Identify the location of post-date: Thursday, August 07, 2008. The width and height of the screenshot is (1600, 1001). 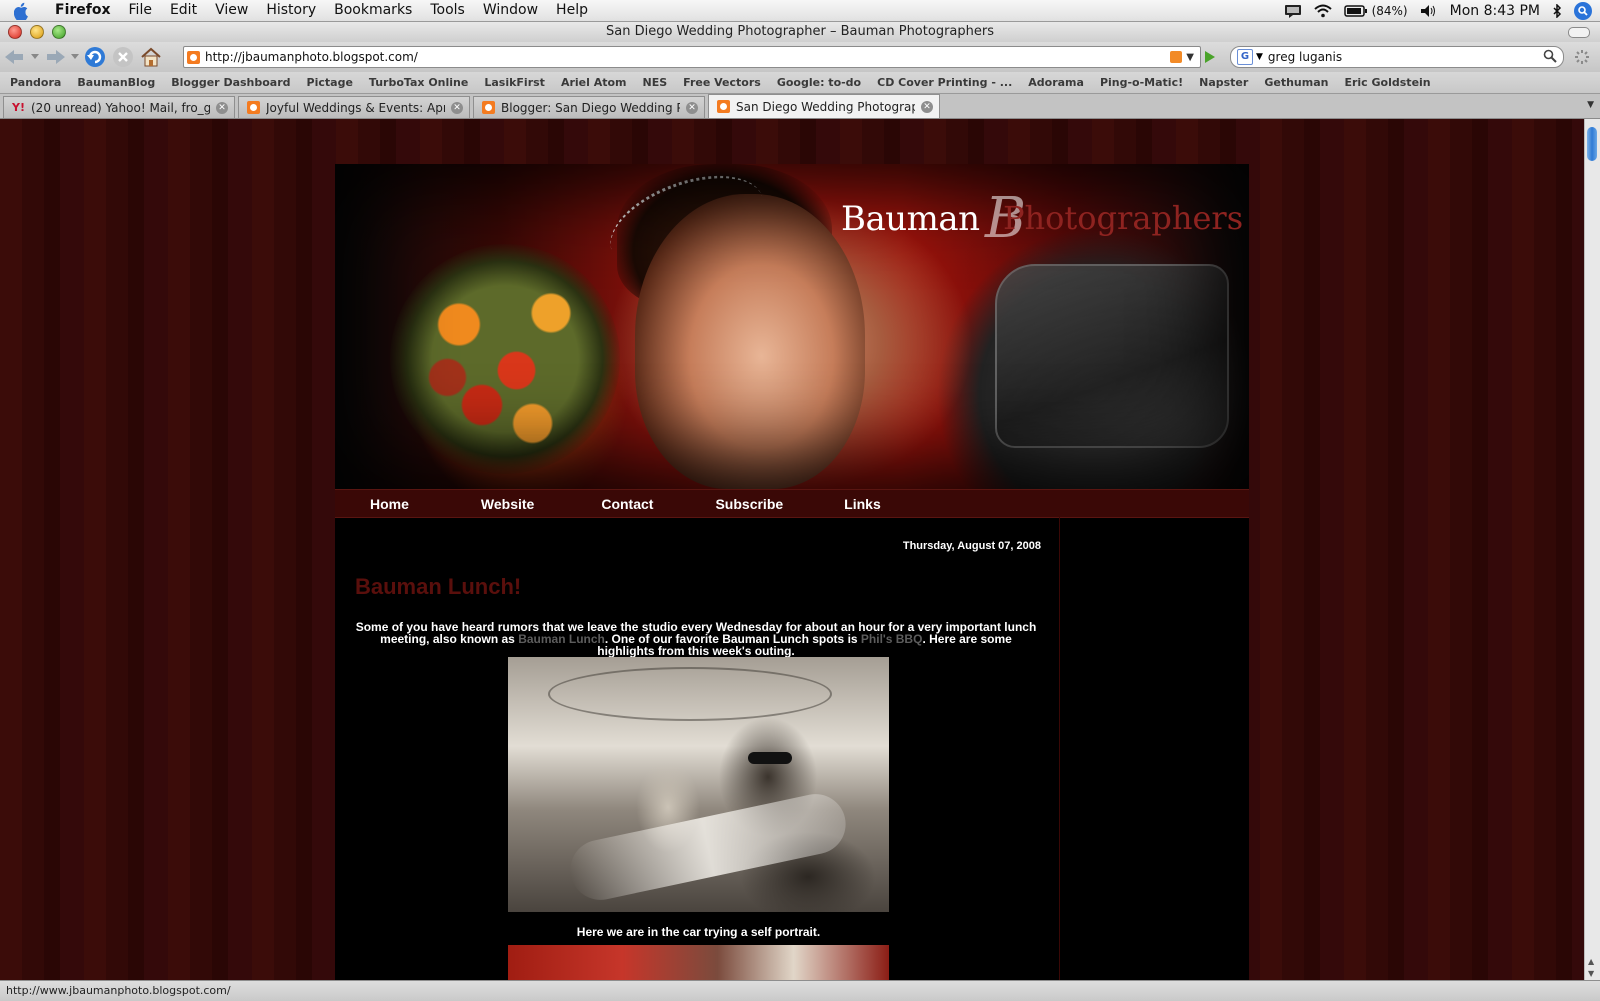
(971, 546).